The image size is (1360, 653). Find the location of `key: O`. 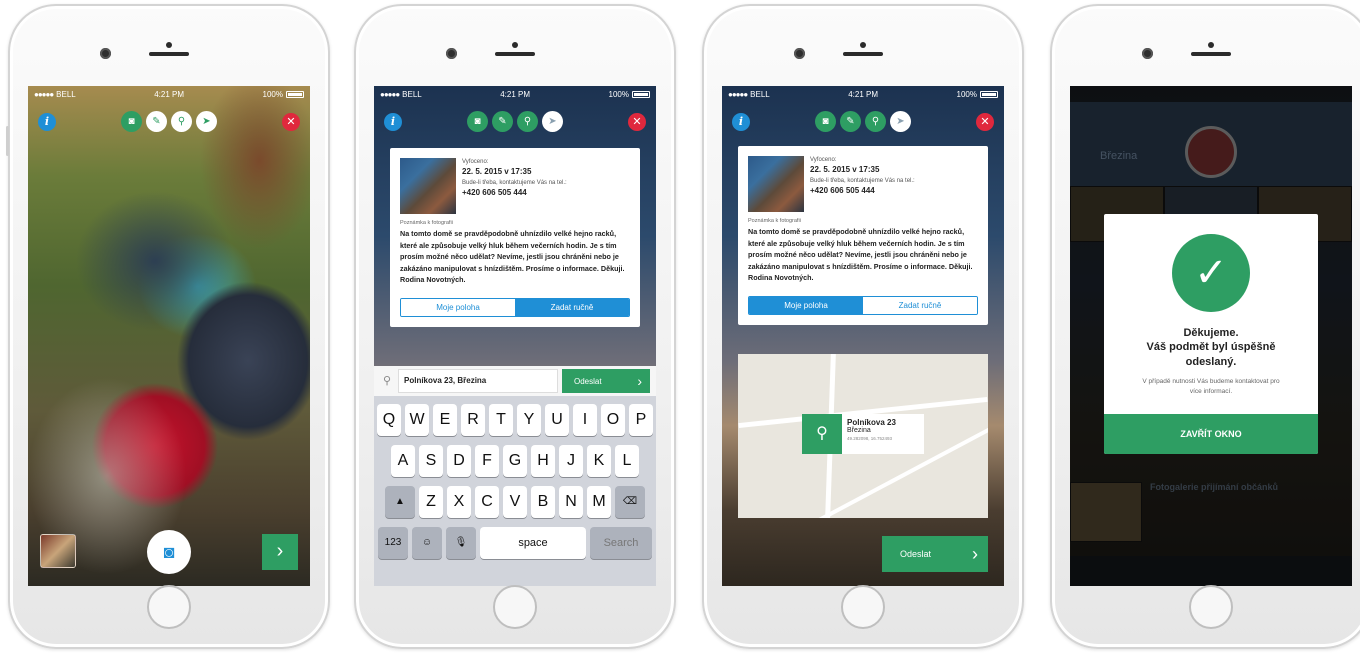

key: O is located at coordinates (613, 420).